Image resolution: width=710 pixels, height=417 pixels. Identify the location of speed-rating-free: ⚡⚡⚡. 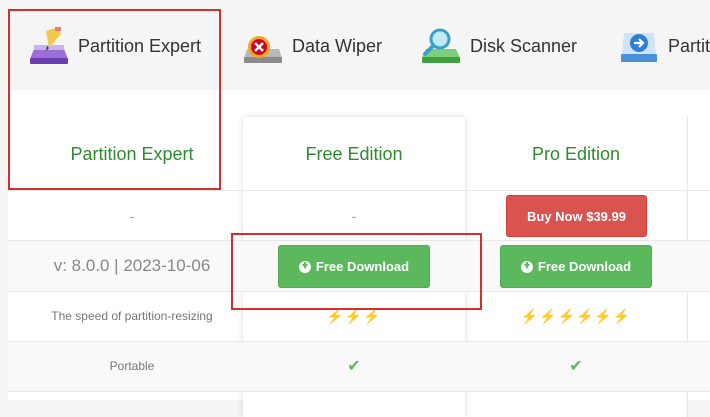
(354, 315).